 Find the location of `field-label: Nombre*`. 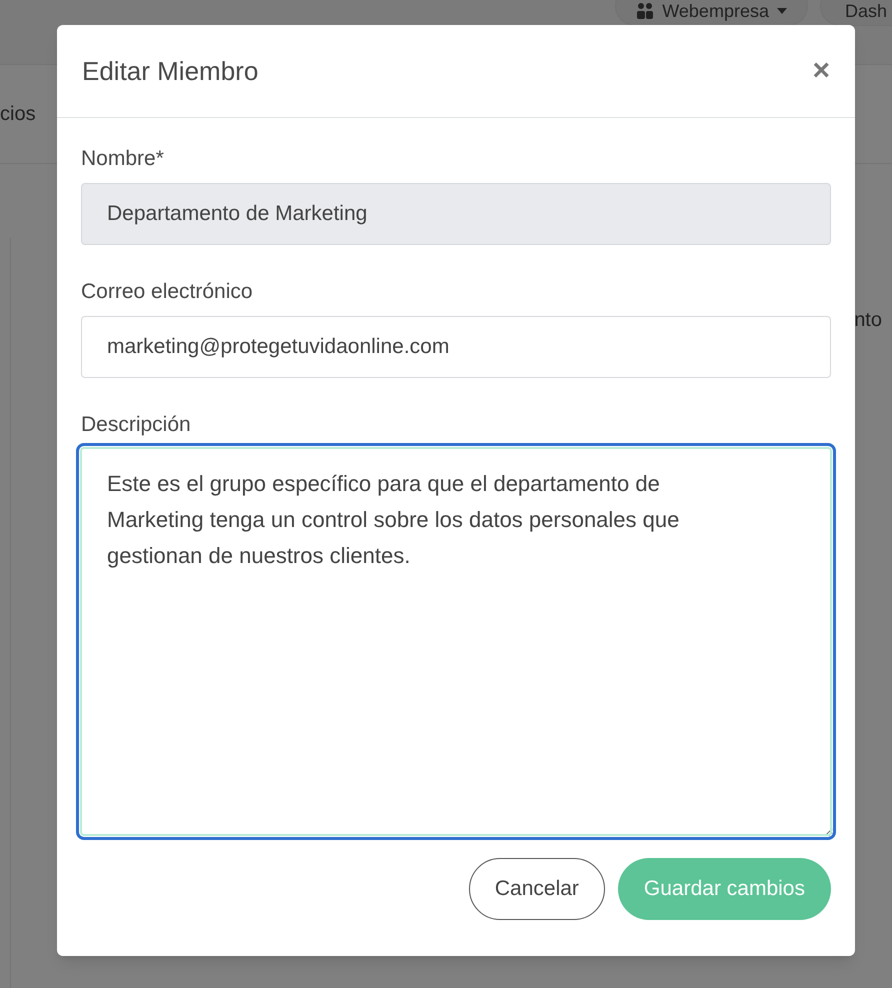

field-label: Nombre* is located at coordinates (123, 158).